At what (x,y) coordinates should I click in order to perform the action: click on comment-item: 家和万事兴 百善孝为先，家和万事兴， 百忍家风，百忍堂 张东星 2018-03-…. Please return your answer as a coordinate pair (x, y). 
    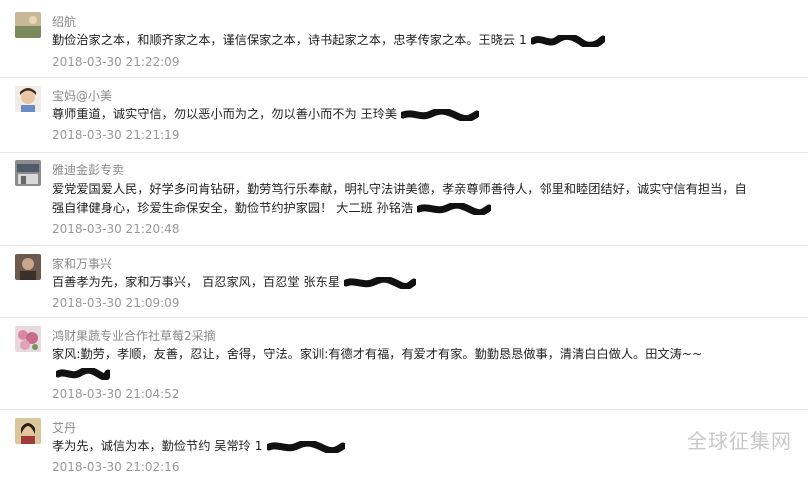
    Looking at the image, I should click on (404, 282).